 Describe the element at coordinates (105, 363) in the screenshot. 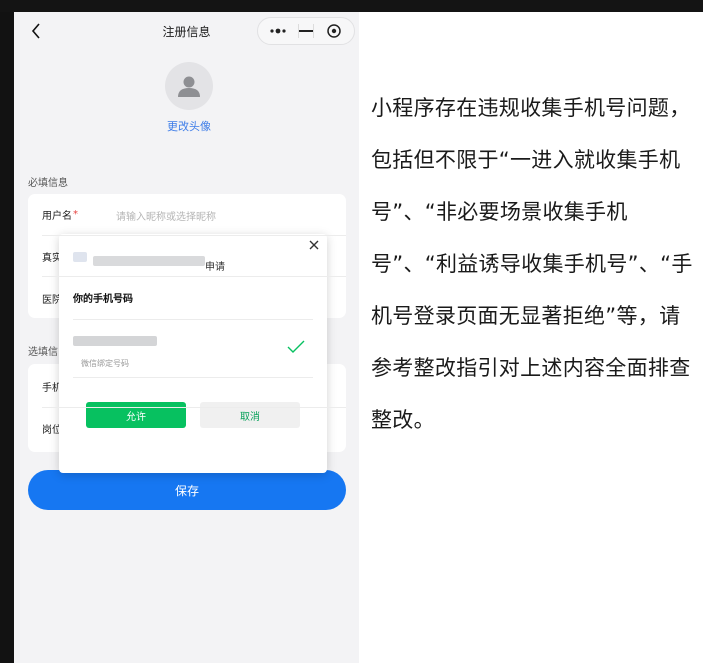

I see `bound-number-hint: 微信绑定号码` at that location.